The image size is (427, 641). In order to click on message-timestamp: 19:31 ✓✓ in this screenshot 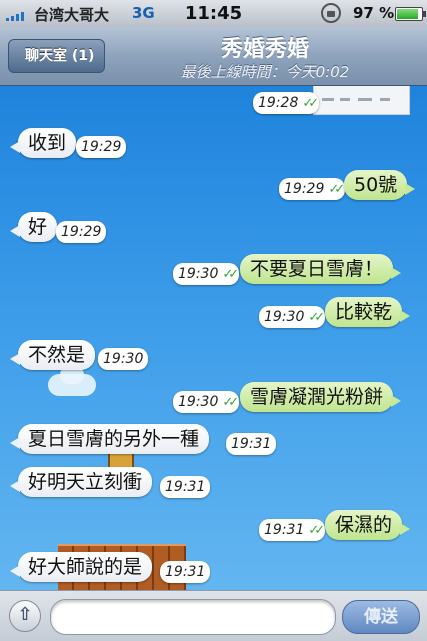, I will do `click(292, 530)`.